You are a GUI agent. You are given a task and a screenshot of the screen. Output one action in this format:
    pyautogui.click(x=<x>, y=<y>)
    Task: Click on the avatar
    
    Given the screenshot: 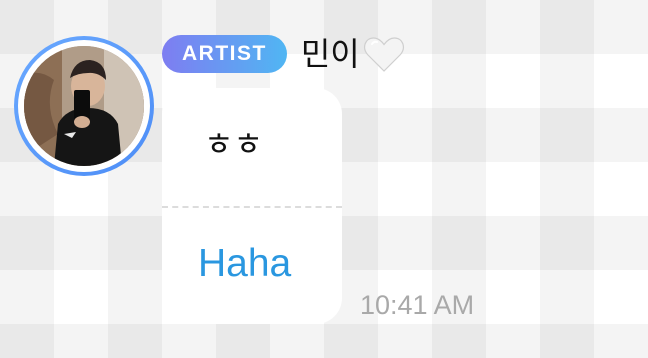 What is the action you would take?
    pyautogui.click(x=84, y=106)
    